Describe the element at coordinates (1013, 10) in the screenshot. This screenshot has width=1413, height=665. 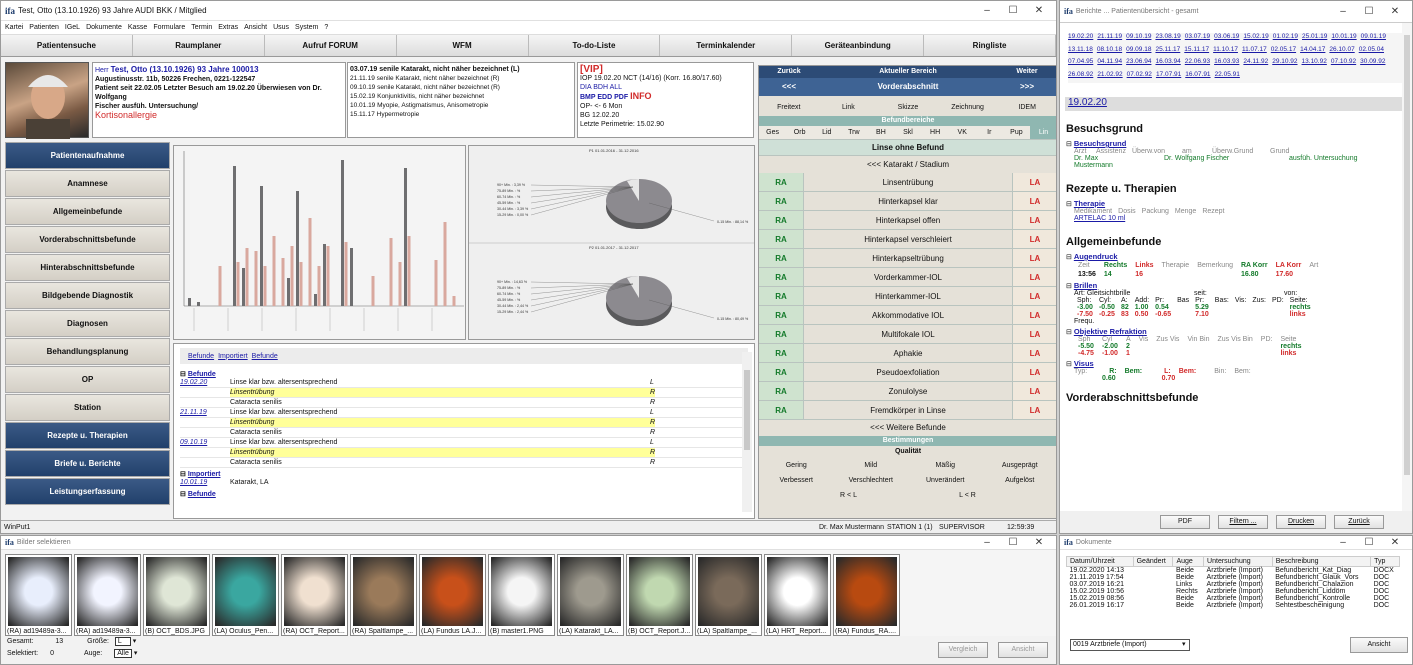
I see `maximize-button: ☐` at that location.